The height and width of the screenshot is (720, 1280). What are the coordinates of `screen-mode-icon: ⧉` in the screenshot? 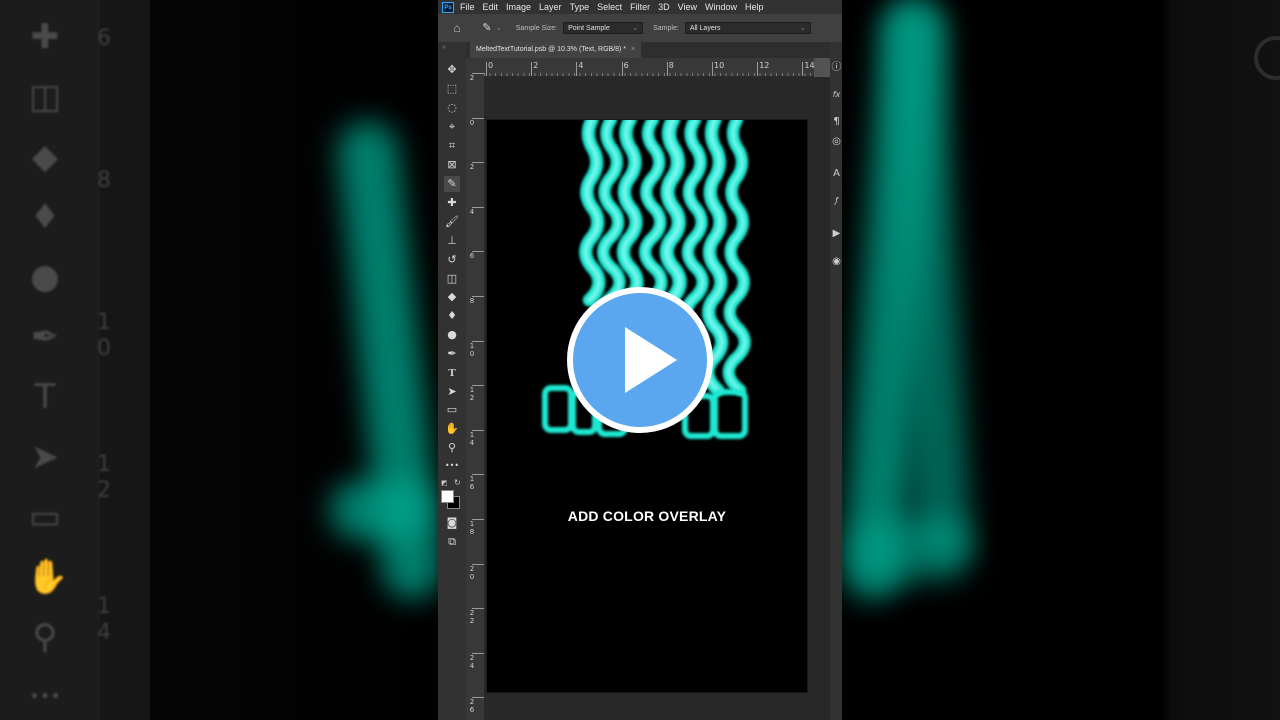 It's located at (452, 542).